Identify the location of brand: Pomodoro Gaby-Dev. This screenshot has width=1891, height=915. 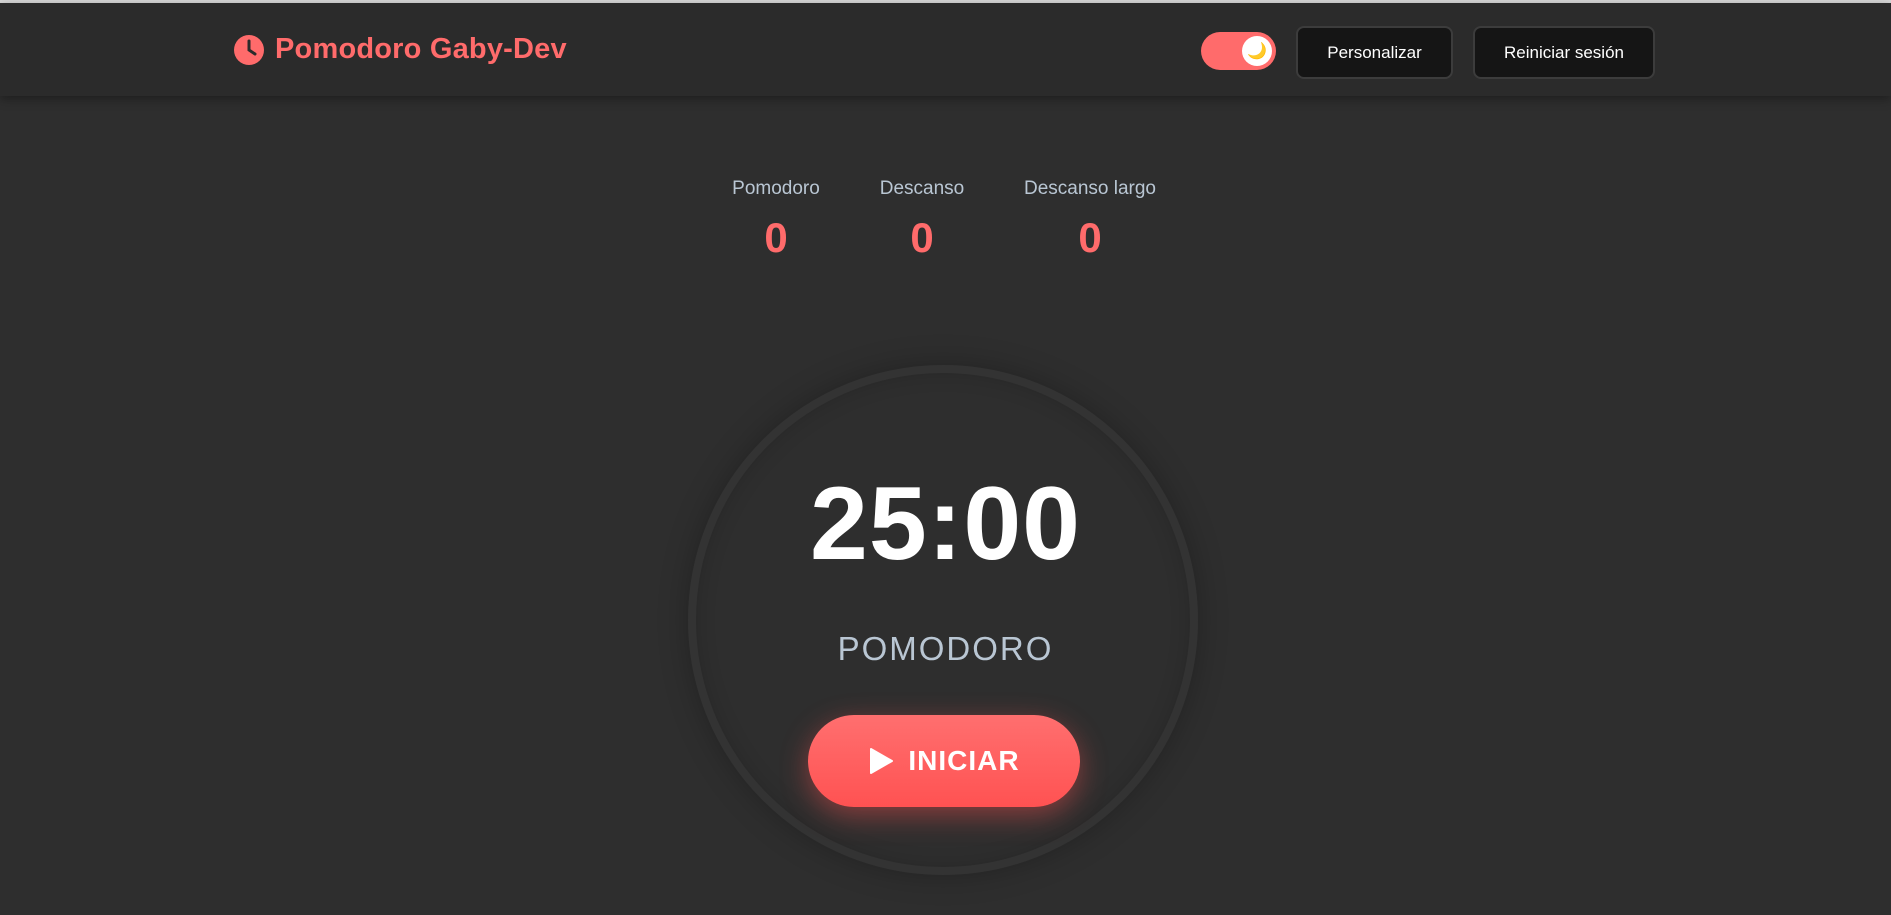
(400, 49).